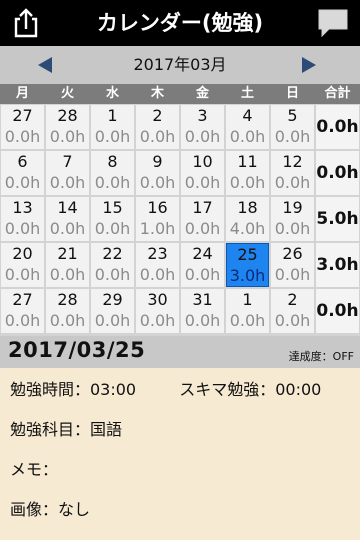  Describe the element at coordinates (112, 299) in the screenshot. I see `day-number: 29` at that location.